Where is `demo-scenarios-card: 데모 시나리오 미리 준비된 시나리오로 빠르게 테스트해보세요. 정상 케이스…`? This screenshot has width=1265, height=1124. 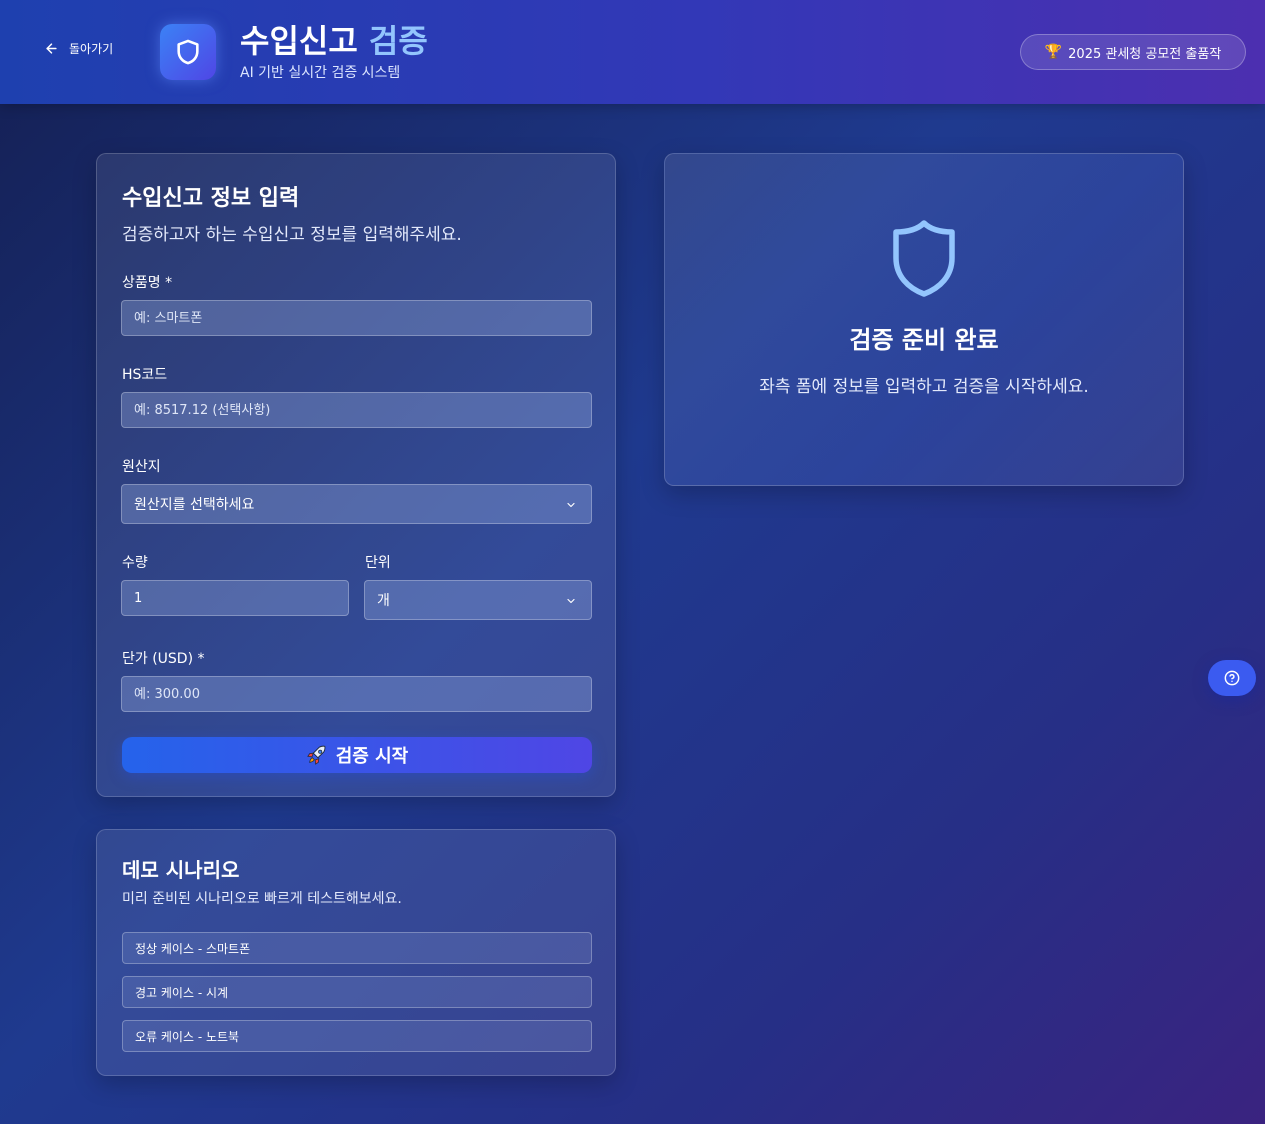
demo-scenarios-card: 데모 시나리오 미리 준비된 시나리오로 빠르게 테스트해보세요. 정상 케이스… is located at coordinates (356, 952).